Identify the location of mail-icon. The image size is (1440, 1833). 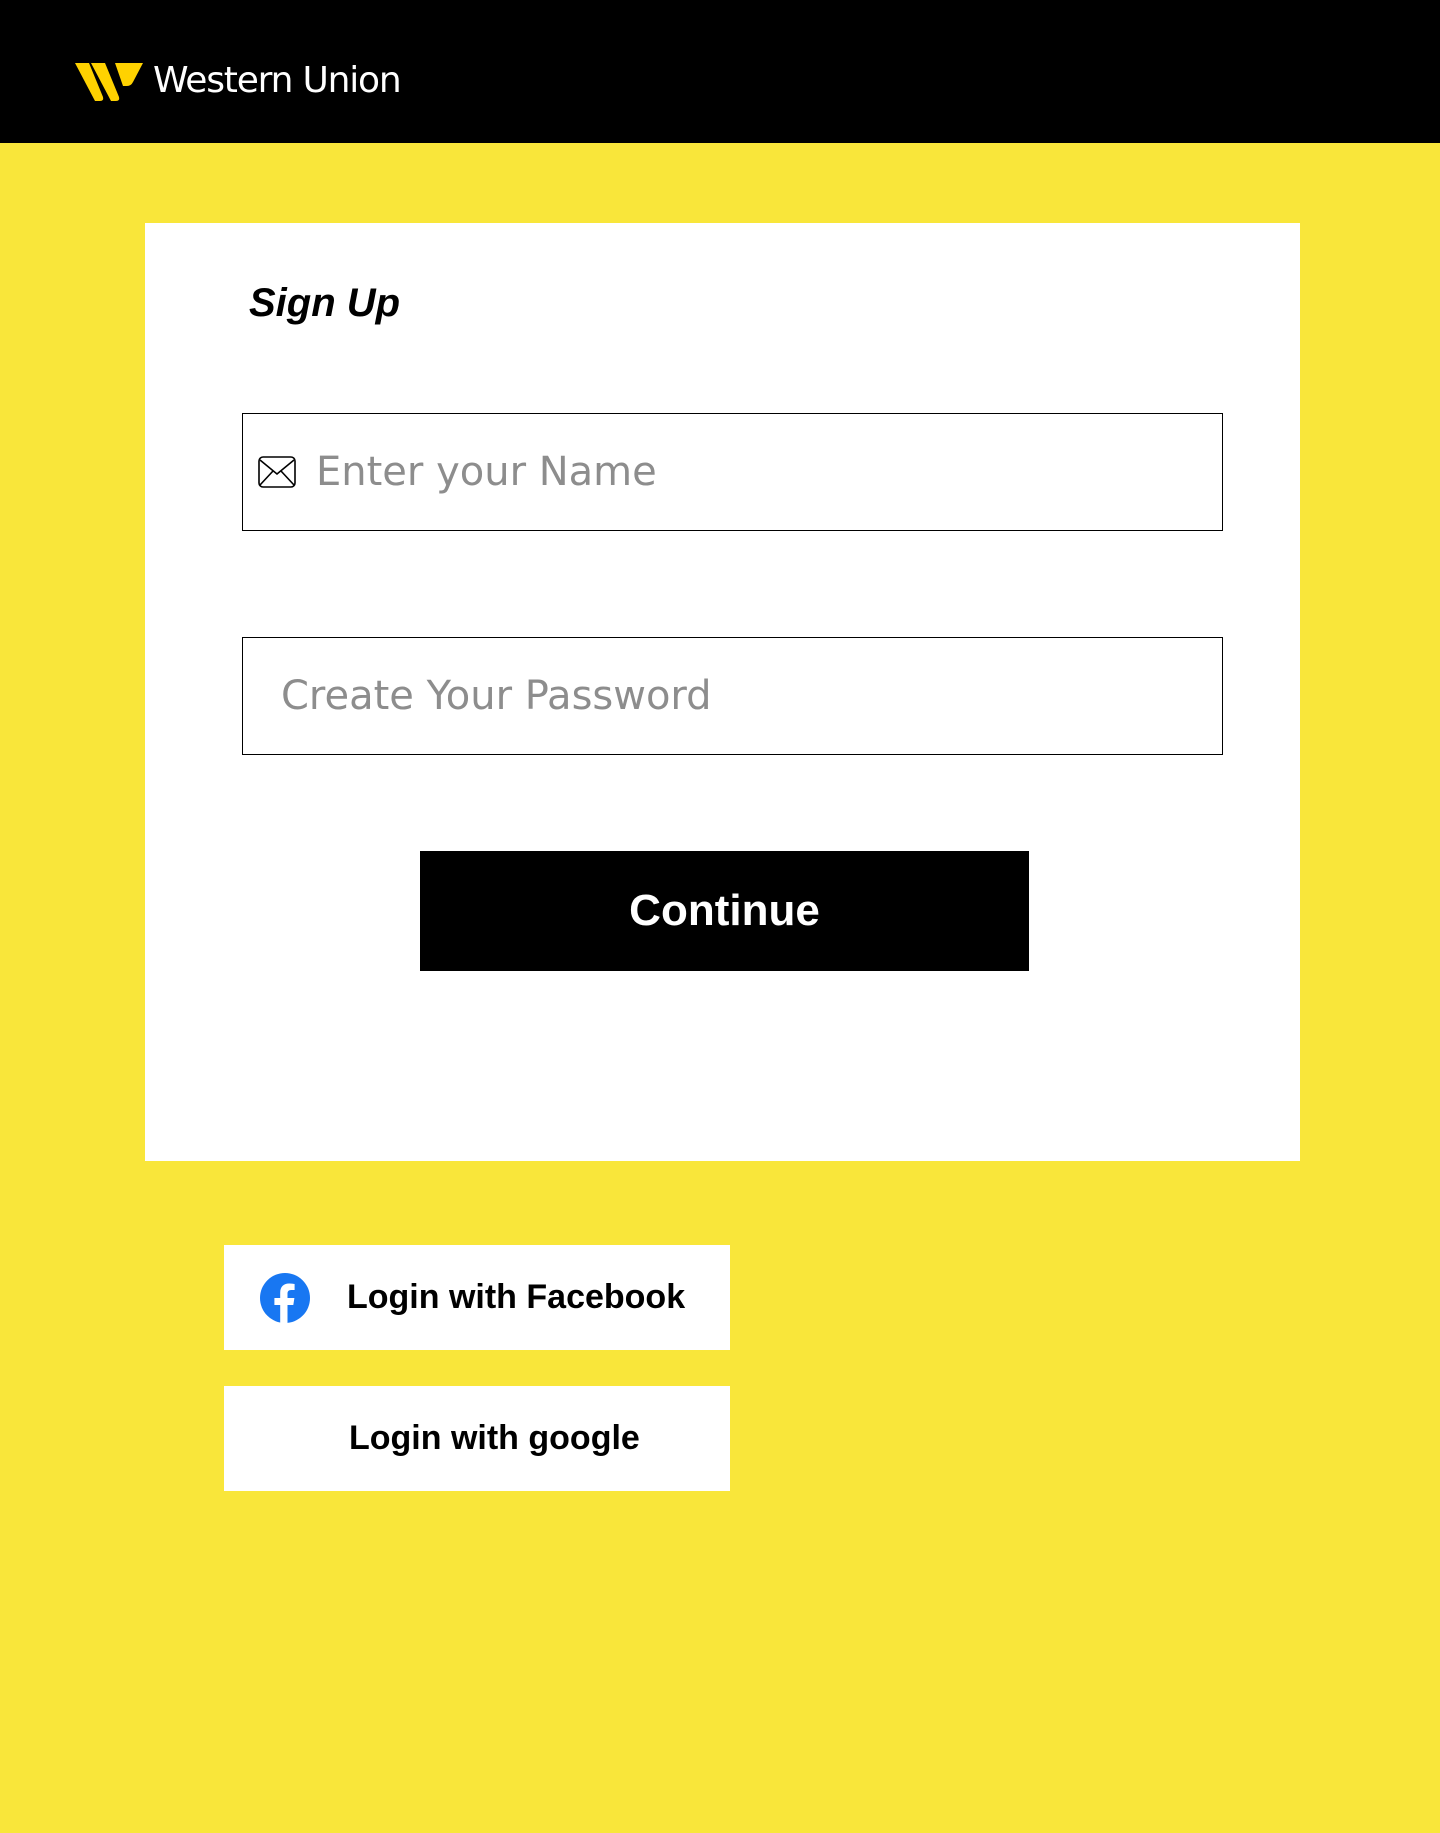
(277, 472).